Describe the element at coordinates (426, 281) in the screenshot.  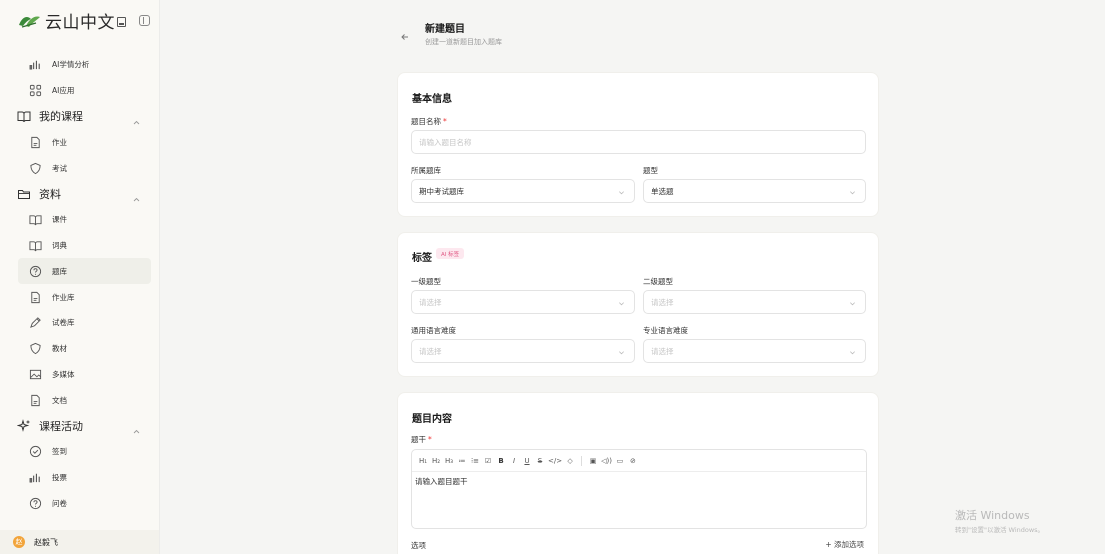
I see `level1-type-label: 一级题型` at that location.